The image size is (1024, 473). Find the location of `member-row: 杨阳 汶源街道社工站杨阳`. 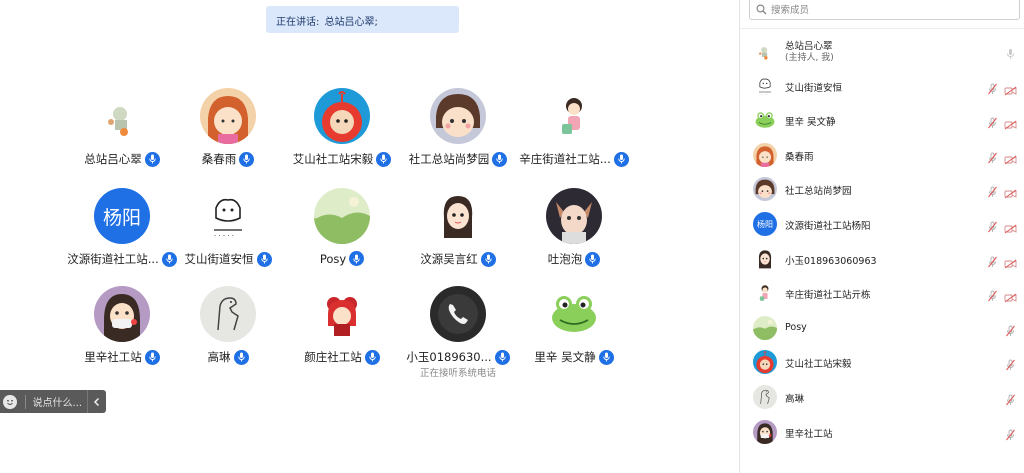

member-row: 杨阳 汶源街道社工站杨阳 is located at coordinates (882, 224).